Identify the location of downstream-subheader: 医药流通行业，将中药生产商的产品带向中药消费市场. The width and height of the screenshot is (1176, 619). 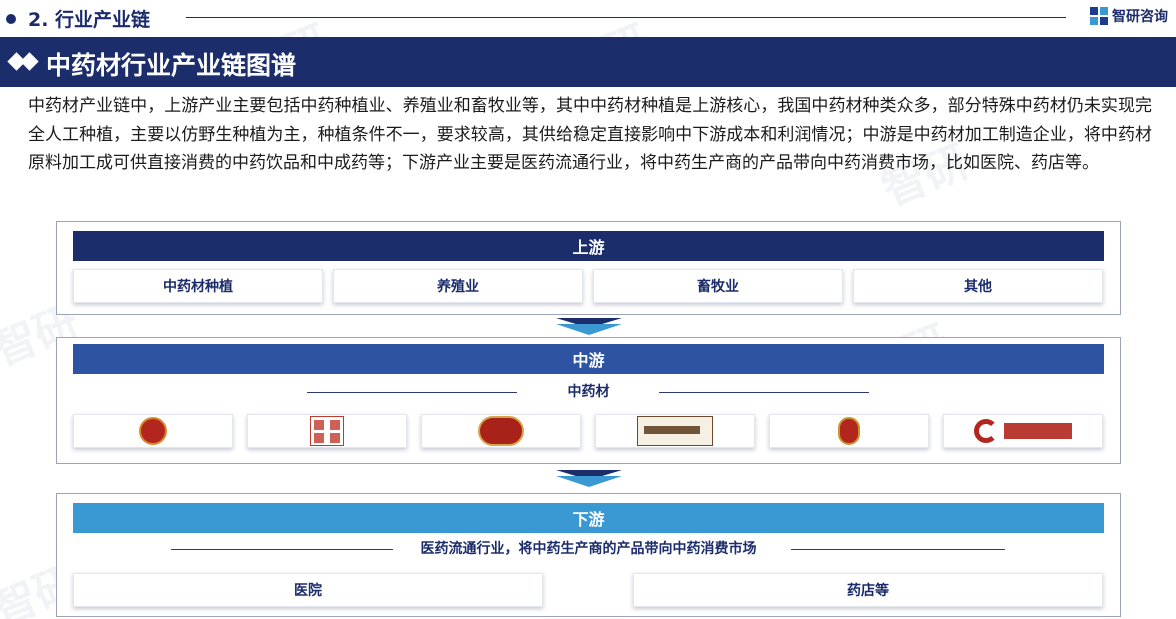
(588, 549).